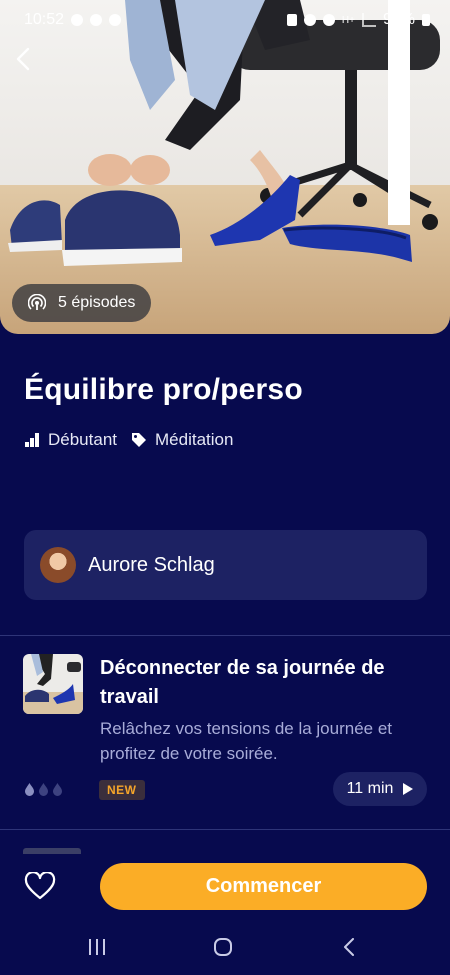  I want to click on battery-icon, so click(426, 20).